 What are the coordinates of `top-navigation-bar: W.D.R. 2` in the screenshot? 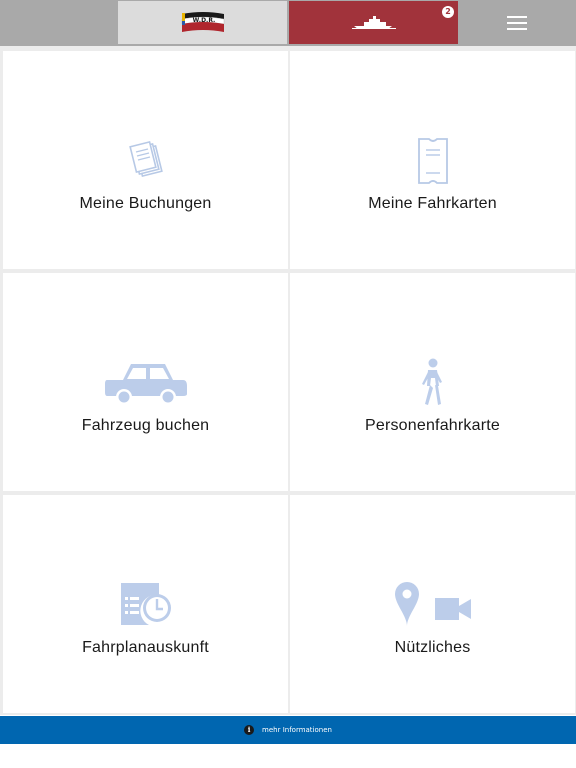 It's located at (288, 23).